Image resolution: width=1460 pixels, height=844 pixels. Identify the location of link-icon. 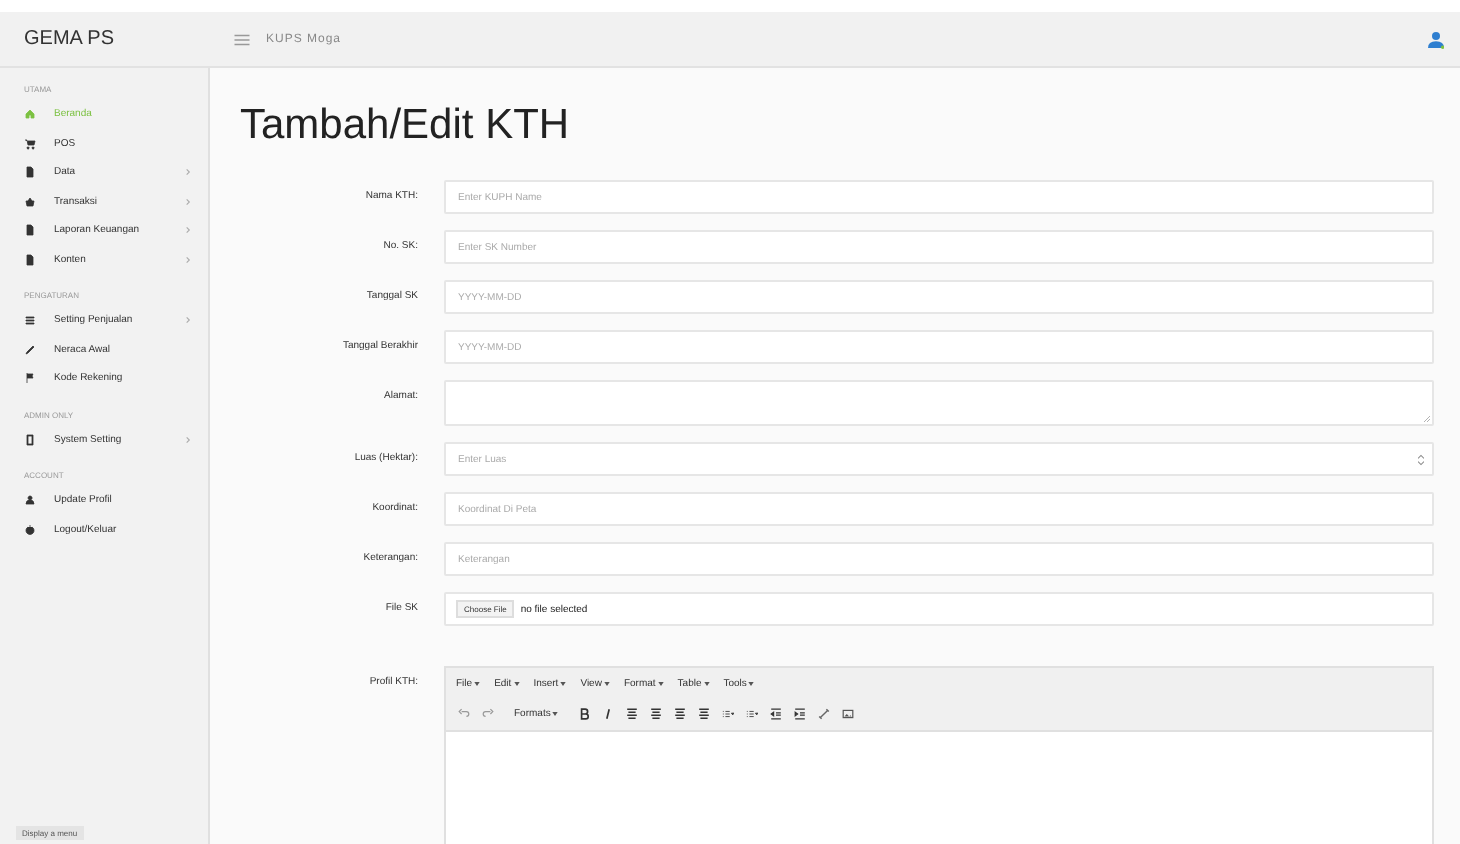
(824, 714).